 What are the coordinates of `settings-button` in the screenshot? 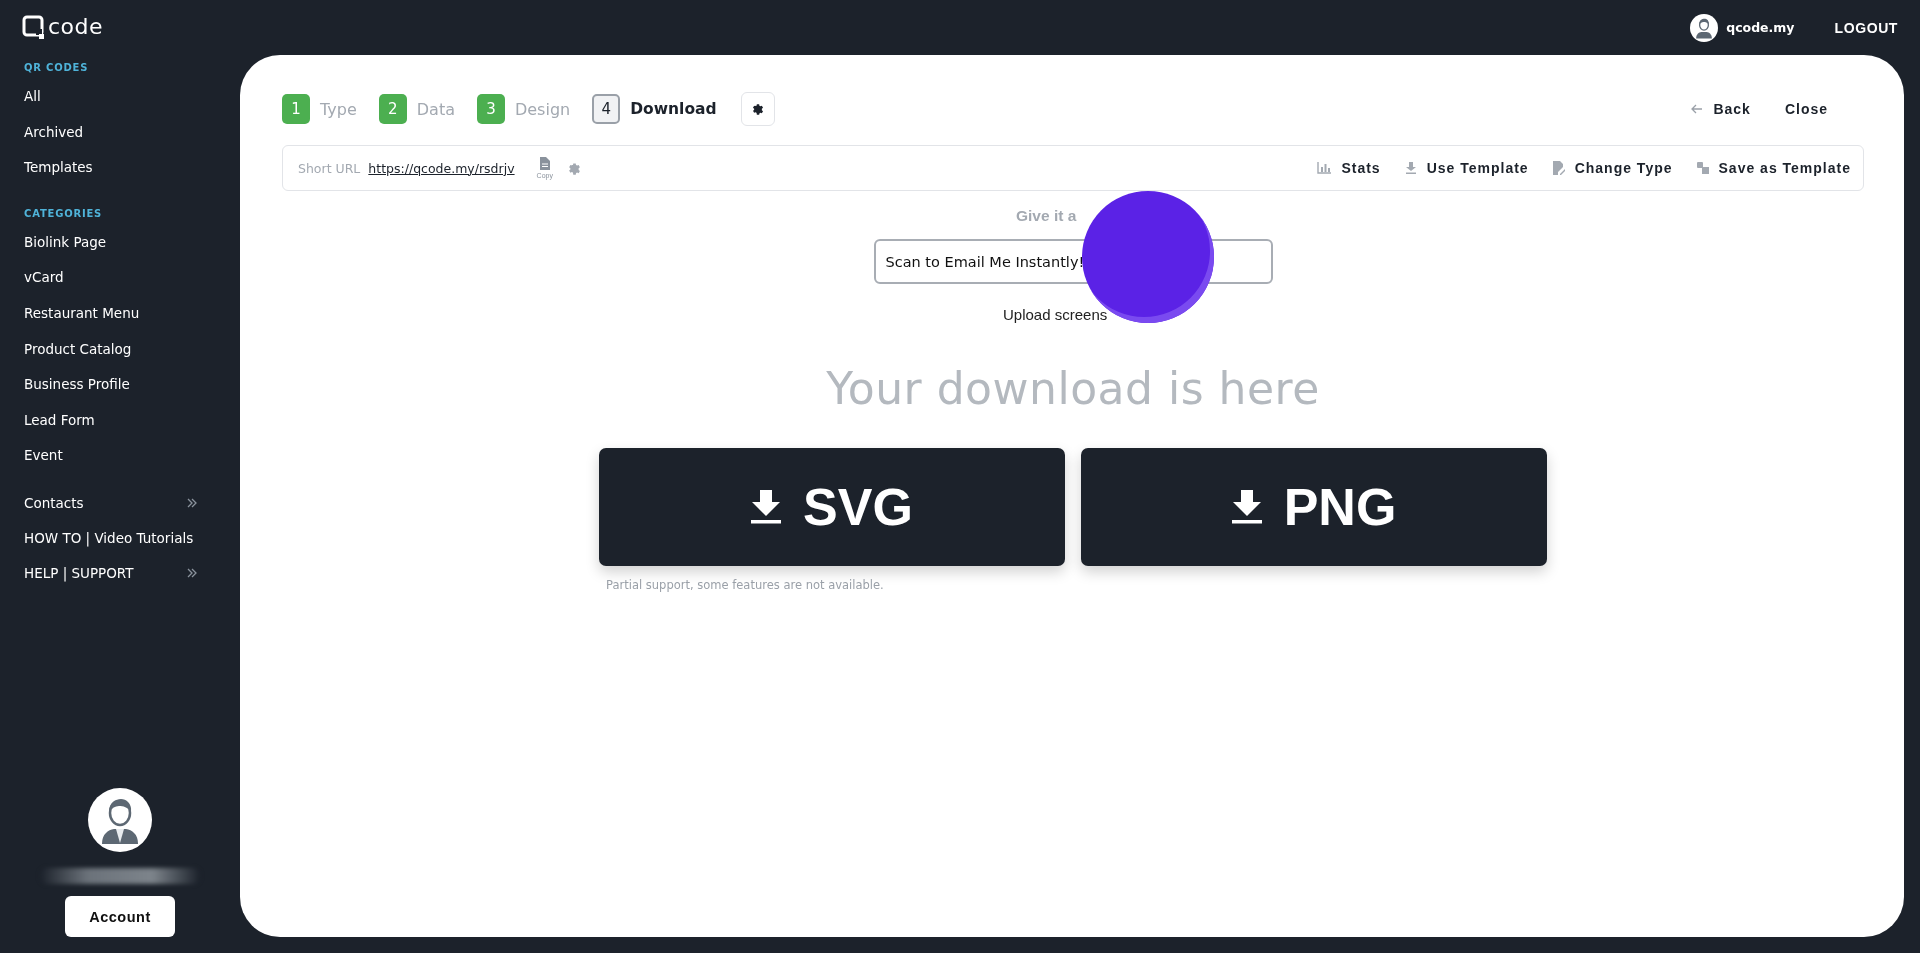 It's located at (757, 109).